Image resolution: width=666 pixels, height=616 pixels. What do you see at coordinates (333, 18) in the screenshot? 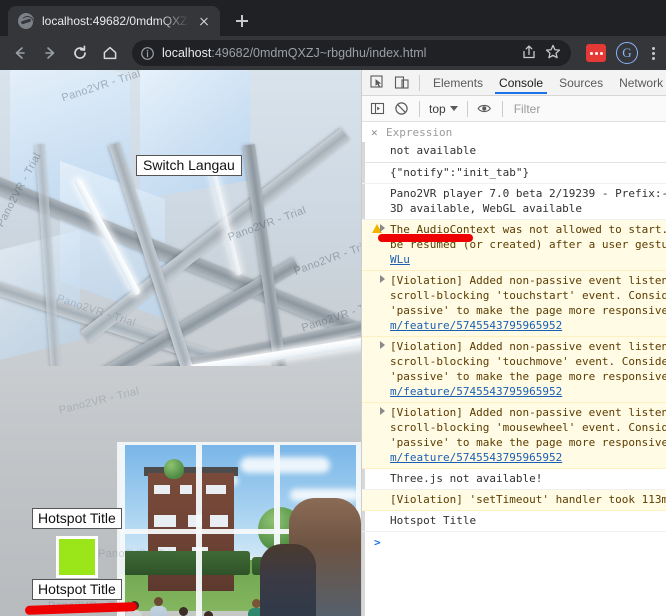
I see `tab-strip: localhost:49682/0mdmQXZJ~rbg` at bounding box center [333, 18].